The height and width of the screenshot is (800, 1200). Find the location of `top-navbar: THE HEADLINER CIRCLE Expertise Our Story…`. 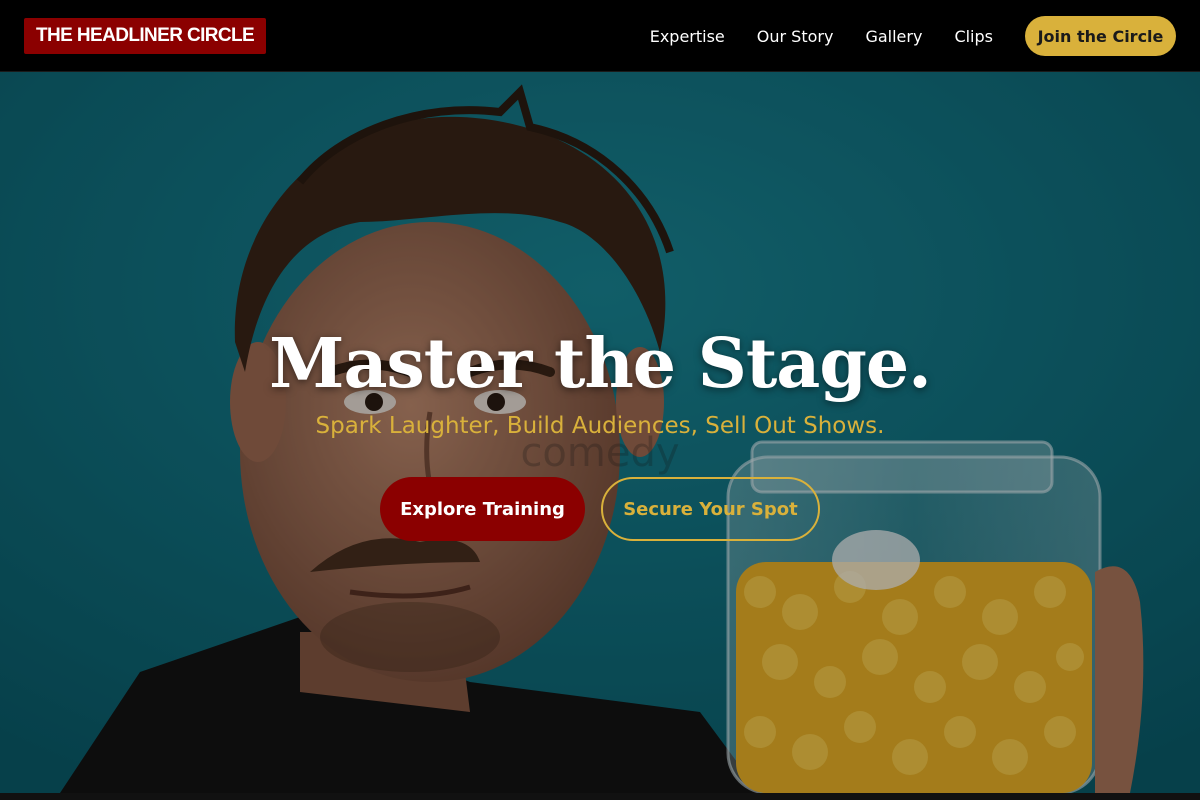

top-navbar: THE HEADLINER CIRCLE Expertise Our Story… is located at coordinates (600, 36).